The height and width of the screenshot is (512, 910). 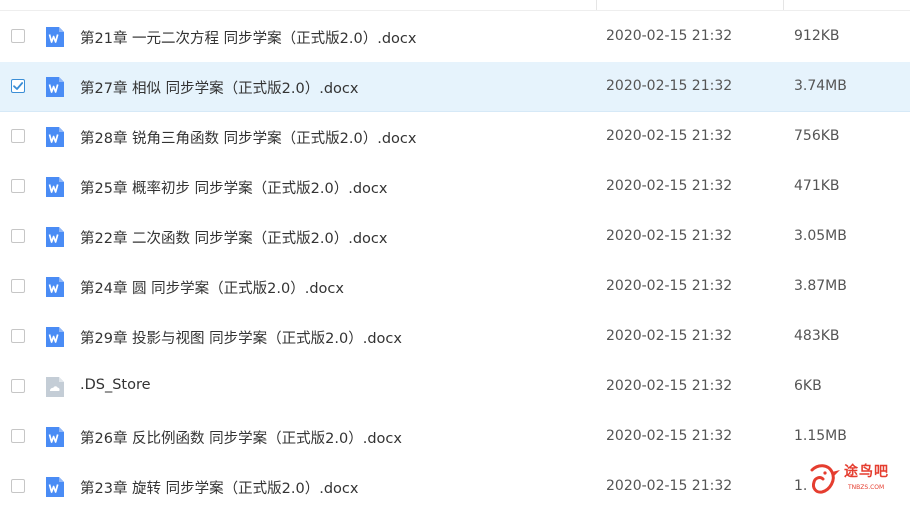 What do you see at coordinates (866, 487) in the screenshot?
I see `watermark-subtext: TNBZS.COM` at bounding box center [866, 487].